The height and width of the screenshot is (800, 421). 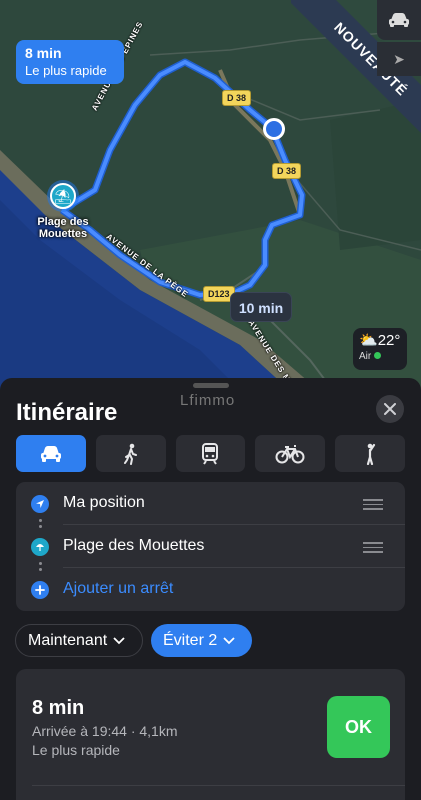 I want to click on route-kind: Le plus rapide, so click(x=76, y=750).